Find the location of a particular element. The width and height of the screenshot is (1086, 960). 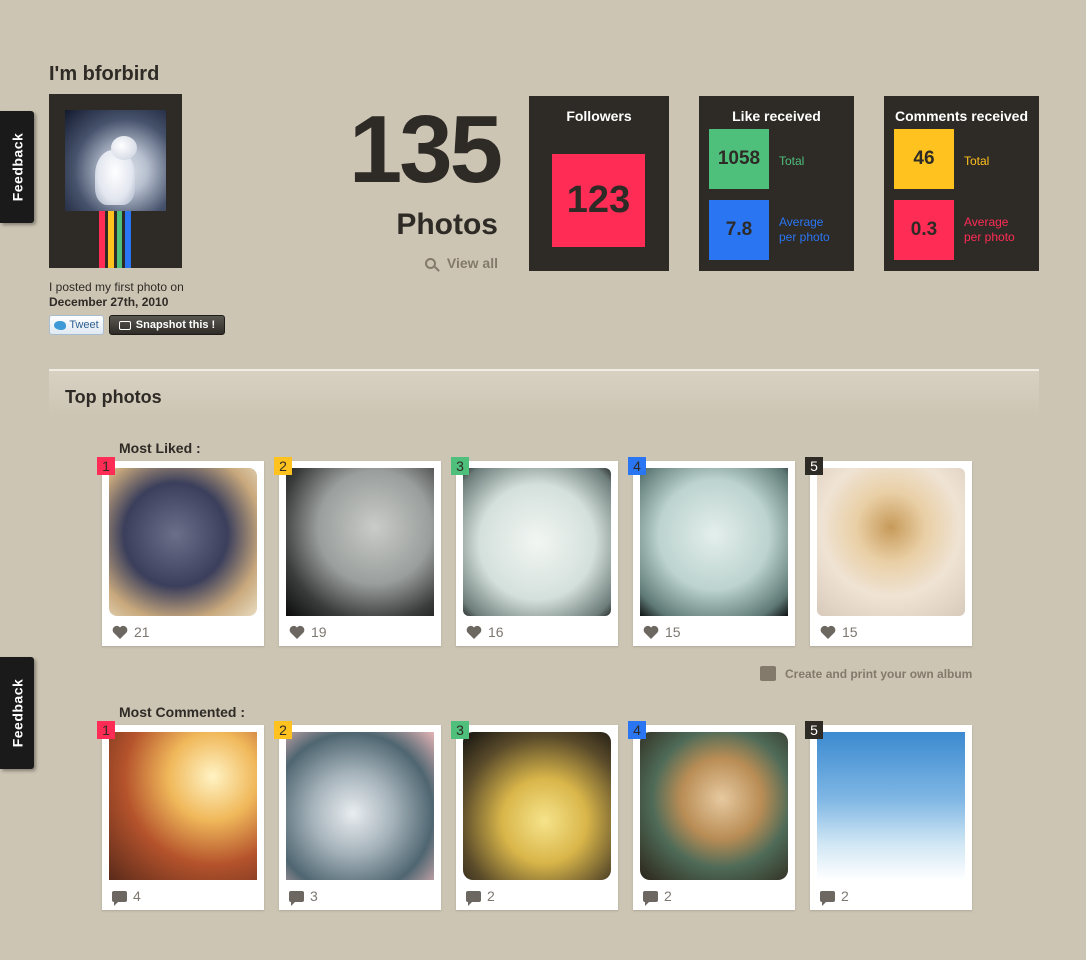

comment-count: 3 is located at coordinates (314, 896).